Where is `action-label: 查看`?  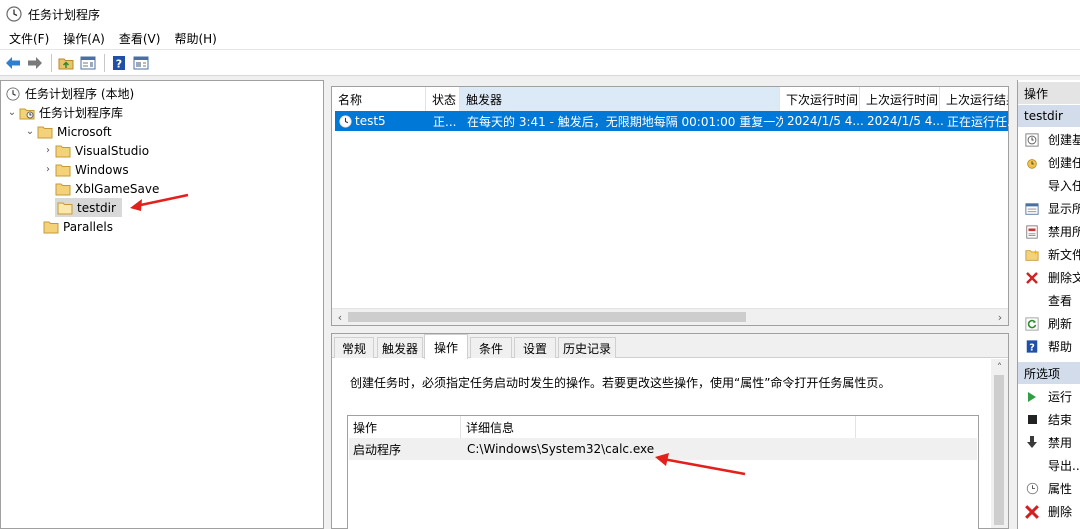 action-label: 查看 is located at coordinates (1060, 301).